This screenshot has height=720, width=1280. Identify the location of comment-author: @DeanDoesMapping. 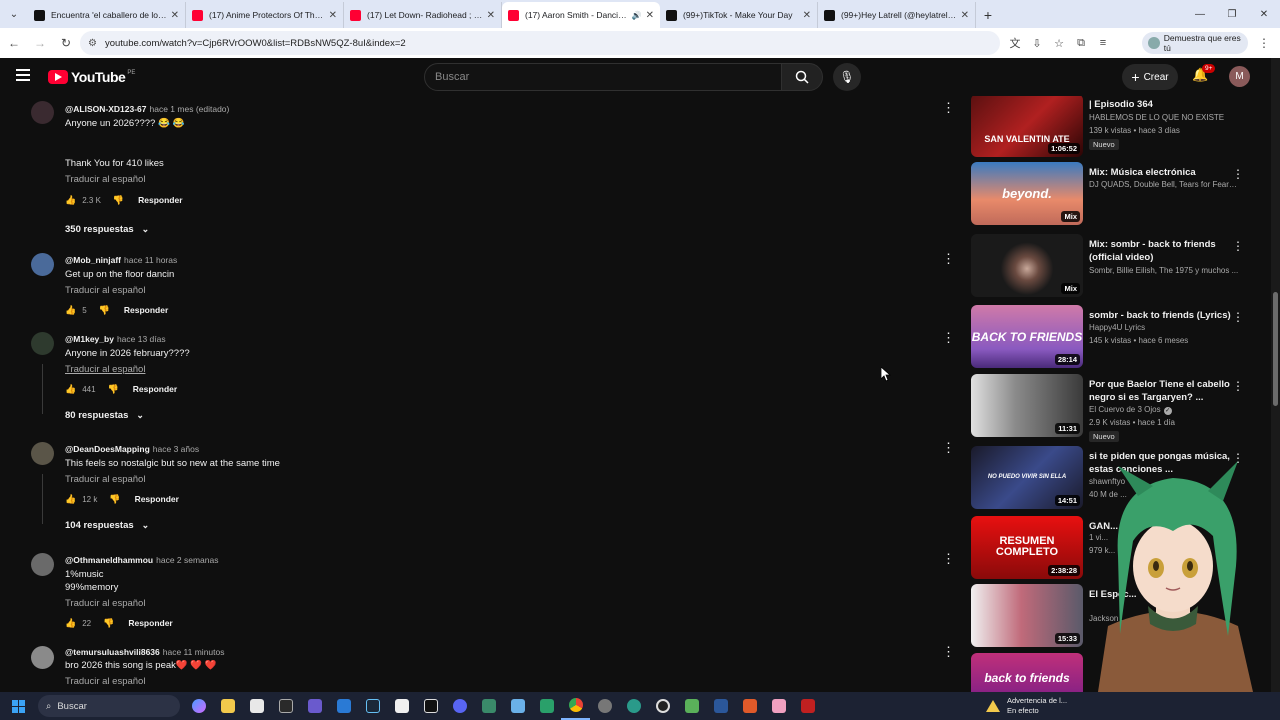
(107, 449).